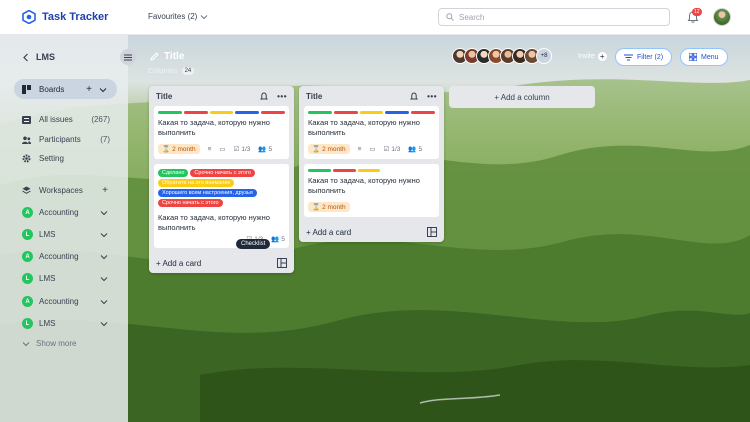  What do you see at coordinates (502, 56) in the screenshot?
I see `member-avatars: +8` at bounding box center [502, 56].